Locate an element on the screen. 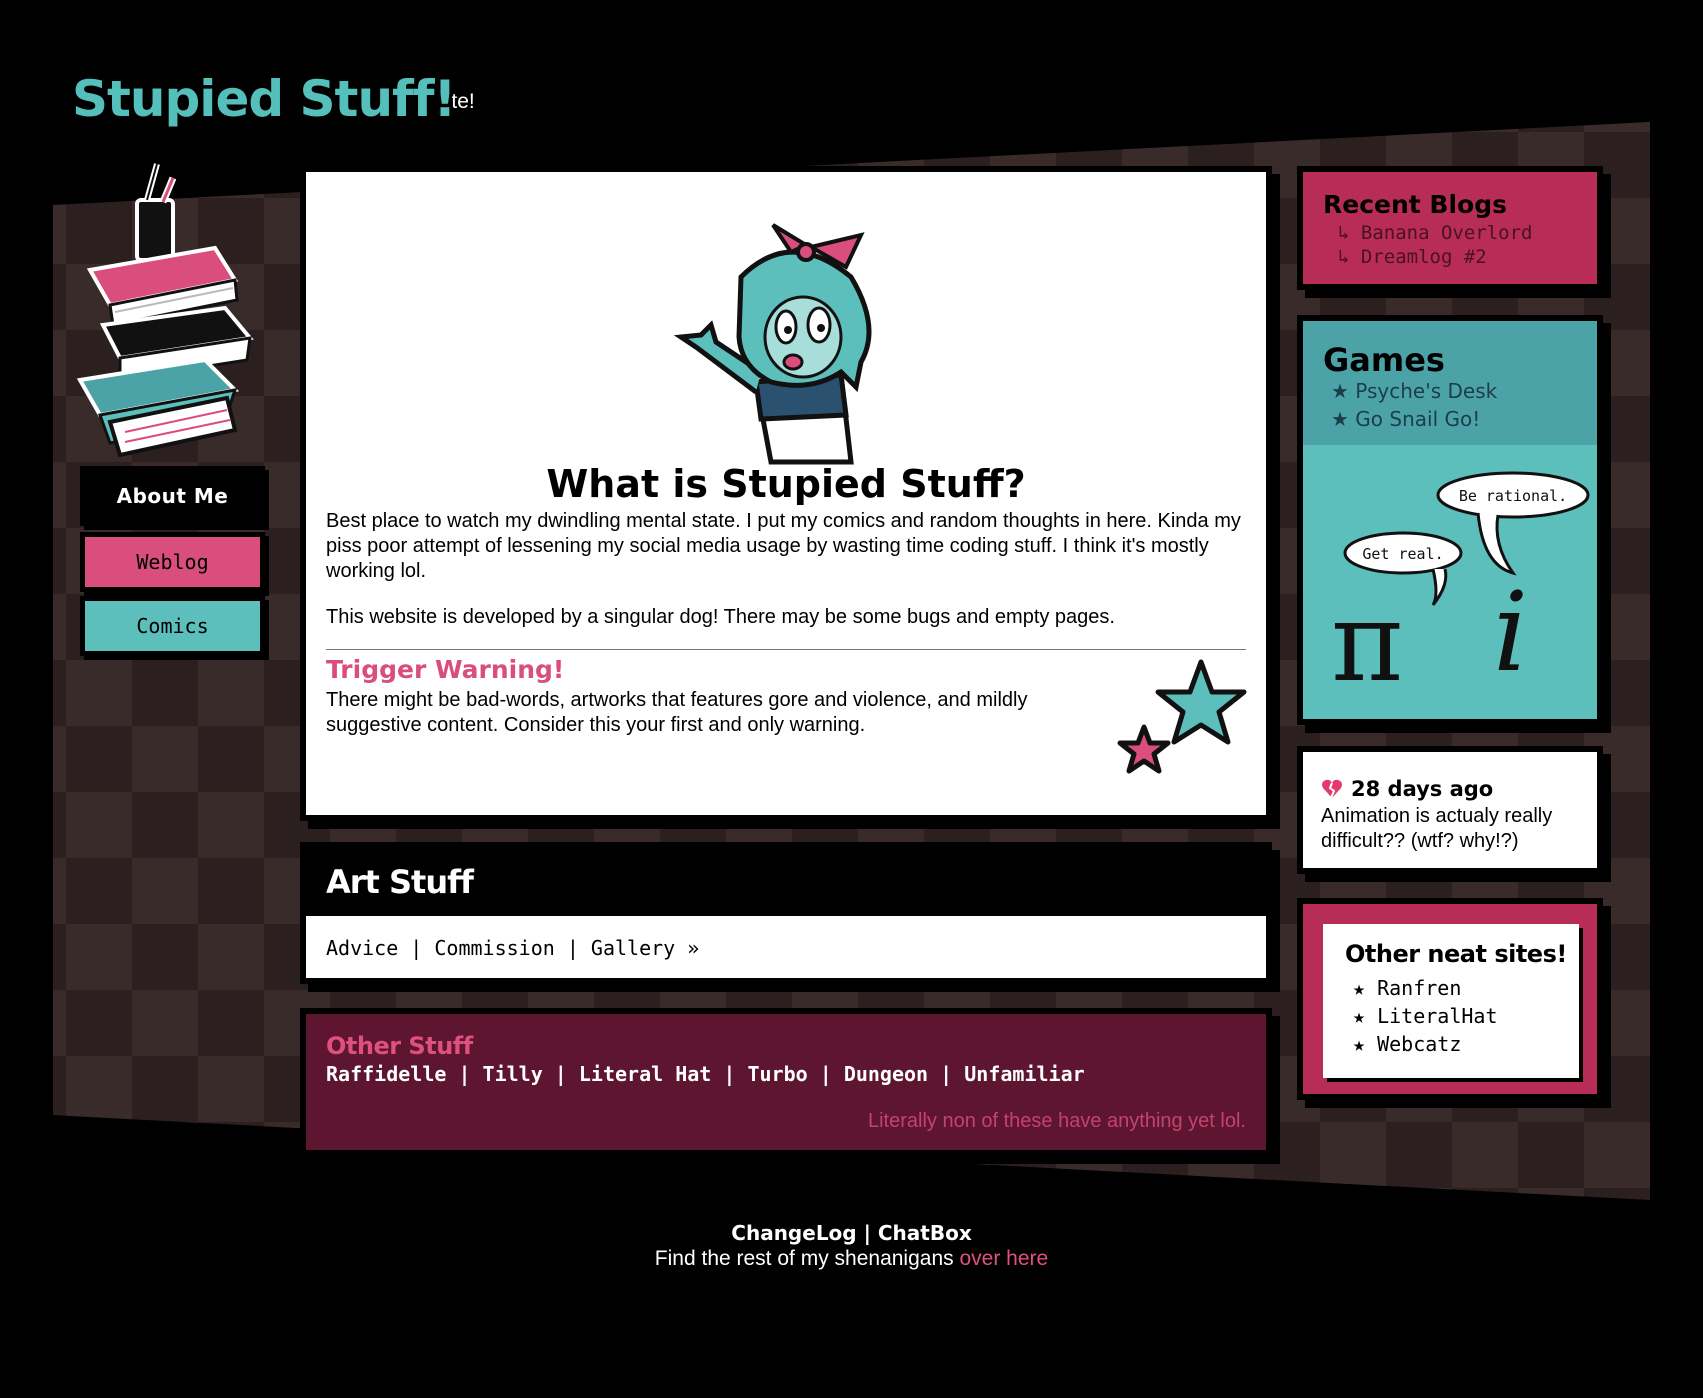 This screenshot has width=1703, height=1398. games-title: Games is located at coordinates (1384, 360).